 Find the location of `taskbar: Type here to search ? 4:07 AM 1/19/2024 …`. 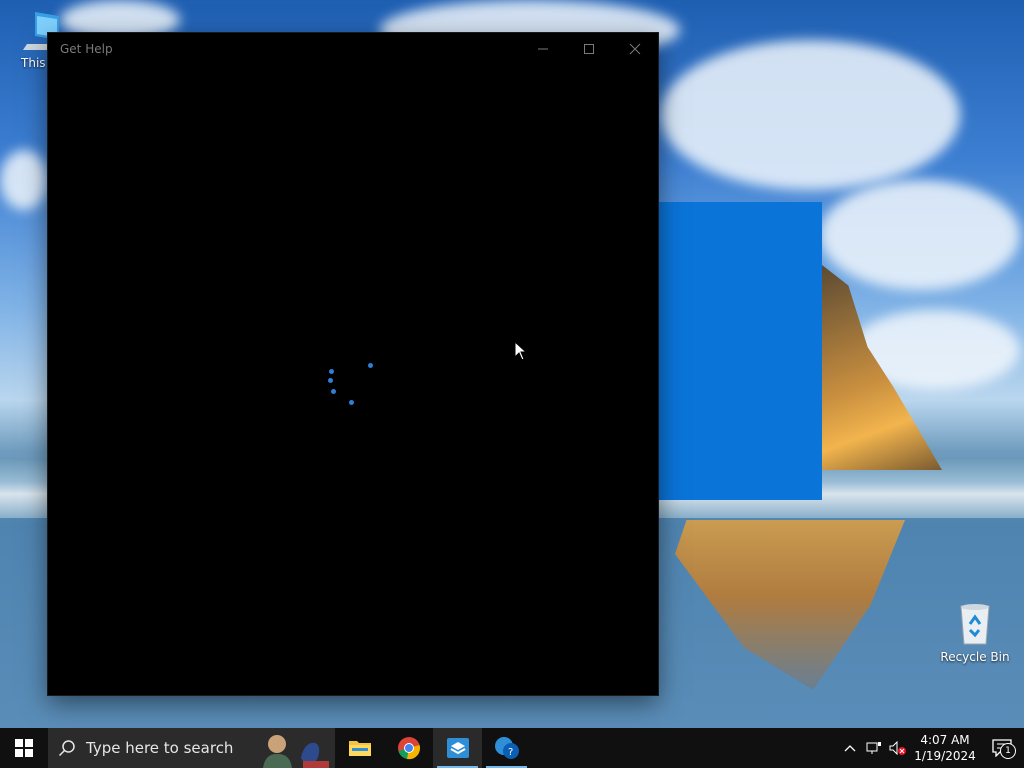

taskbar: Type here to search ? 4:07 AM 1/19/2024 … is located at coordinates (512, 748).